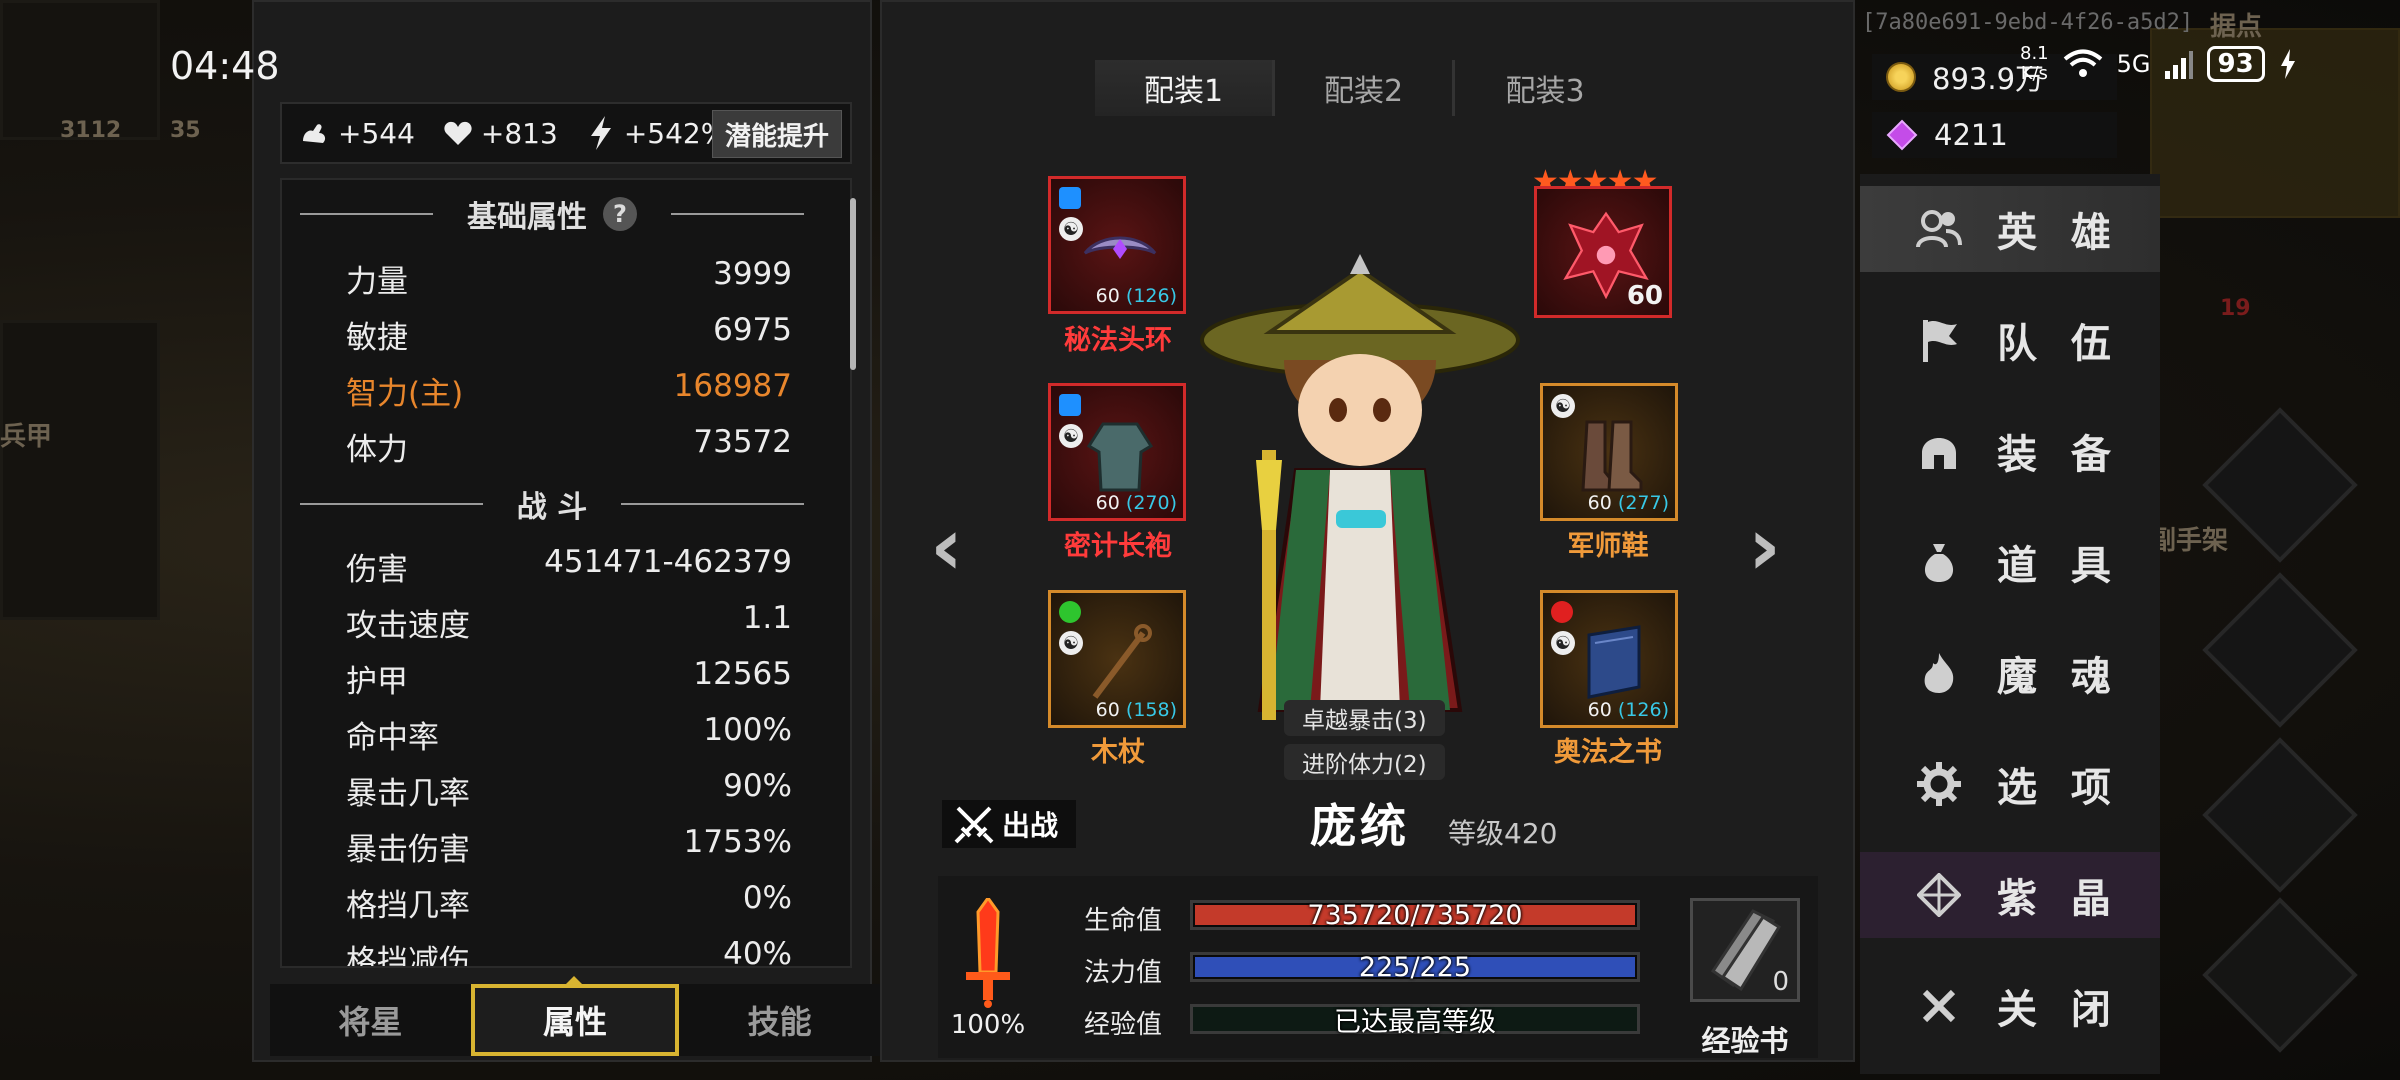  I want to click on bonus-strength: +544, so click(356, 133).